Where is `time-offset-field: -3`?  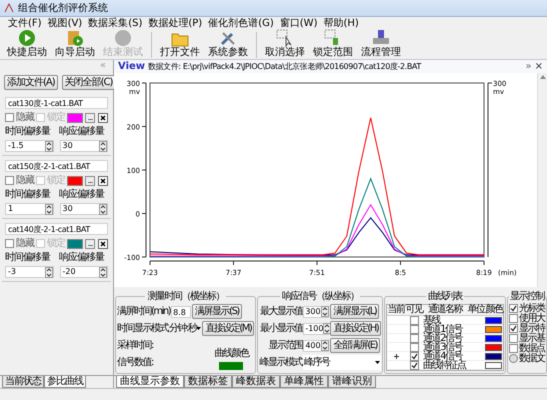 time-offset-field: -3 is located at coordinates (29, 272).